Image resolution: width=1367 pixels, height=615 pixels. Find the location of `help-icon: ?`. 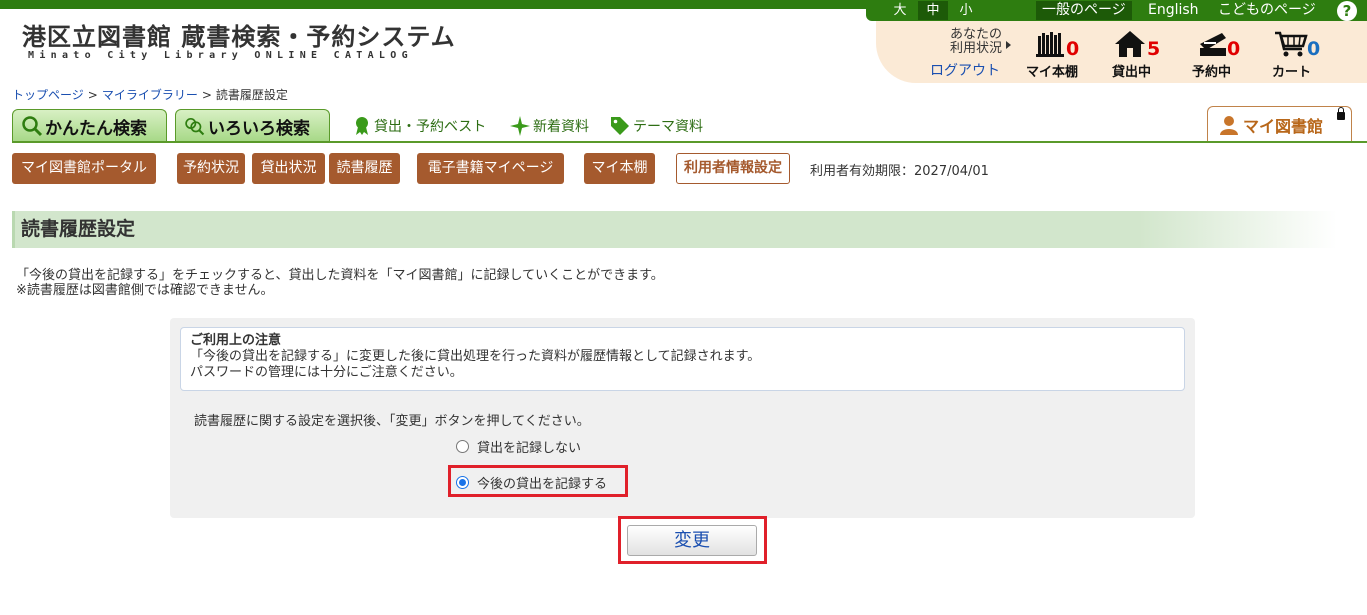

help-icon: ? is located at coordinates (1347, 11).